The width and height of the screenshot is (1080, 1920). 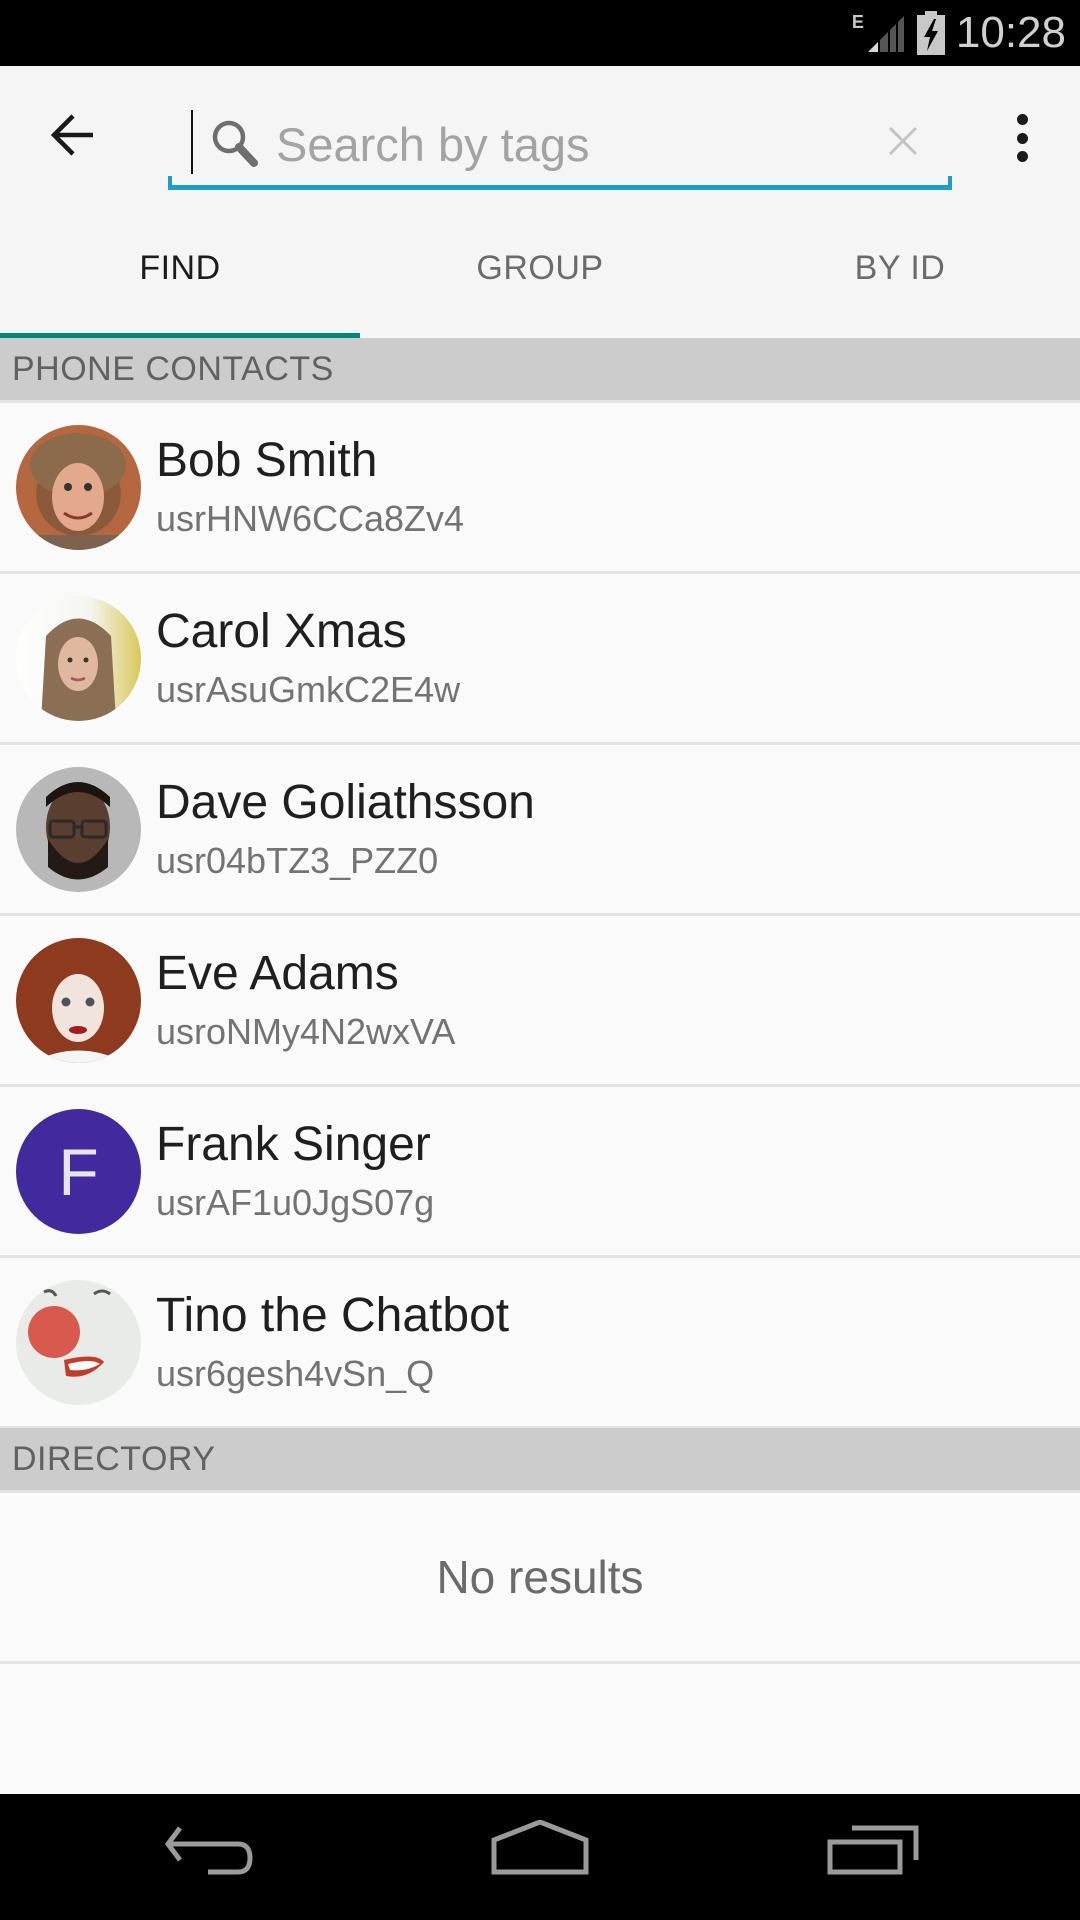 What do you see at coordinates (556, 144) in the screenshot?
I see `search-input` at bounding box center [556, 144].